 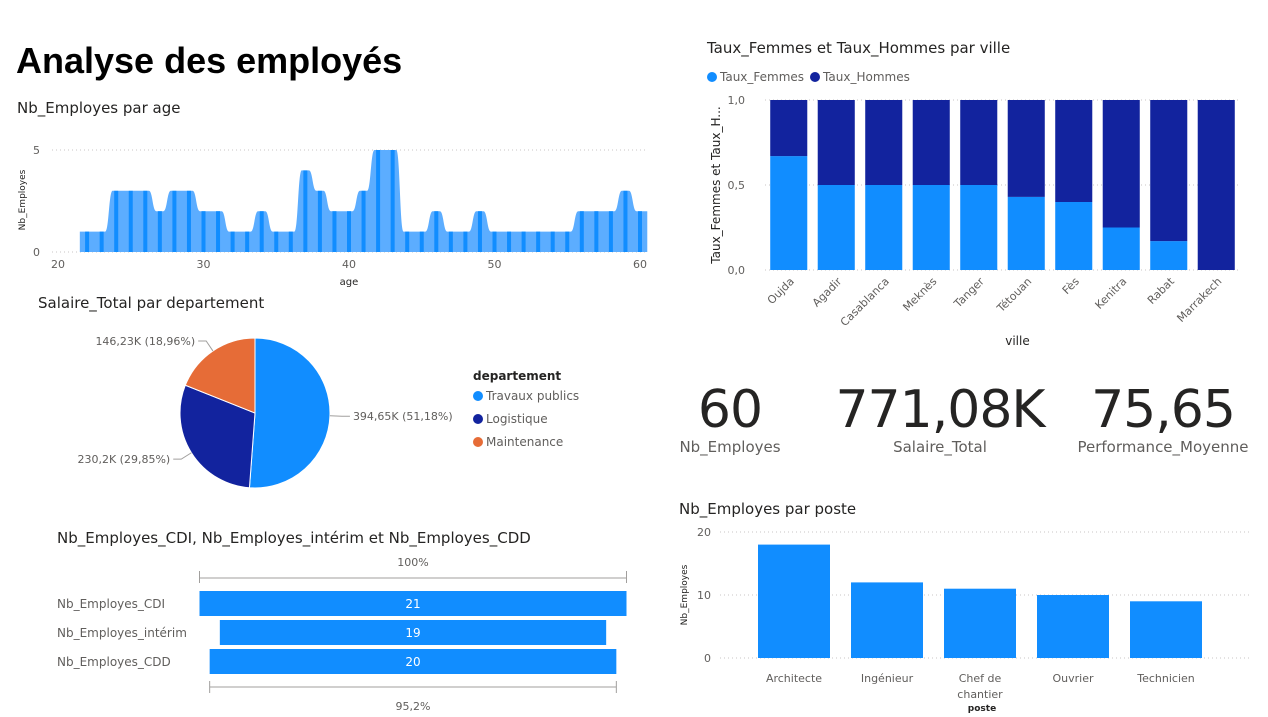 What do you see at coordinates (762, 77) in the screenshot?
I see `legend-label: Taux_Femmes` at bounding box center [762, 77].